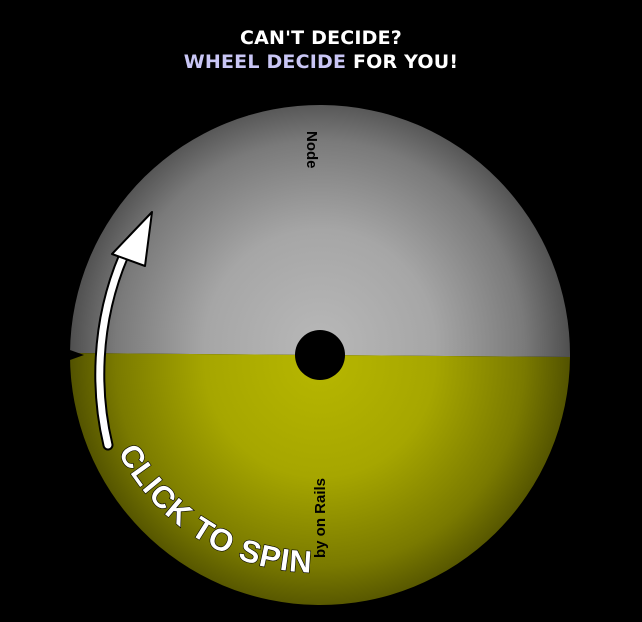 This screenshot has width=642, height=622. I want to click on wheel-hub, so click(320, 355).